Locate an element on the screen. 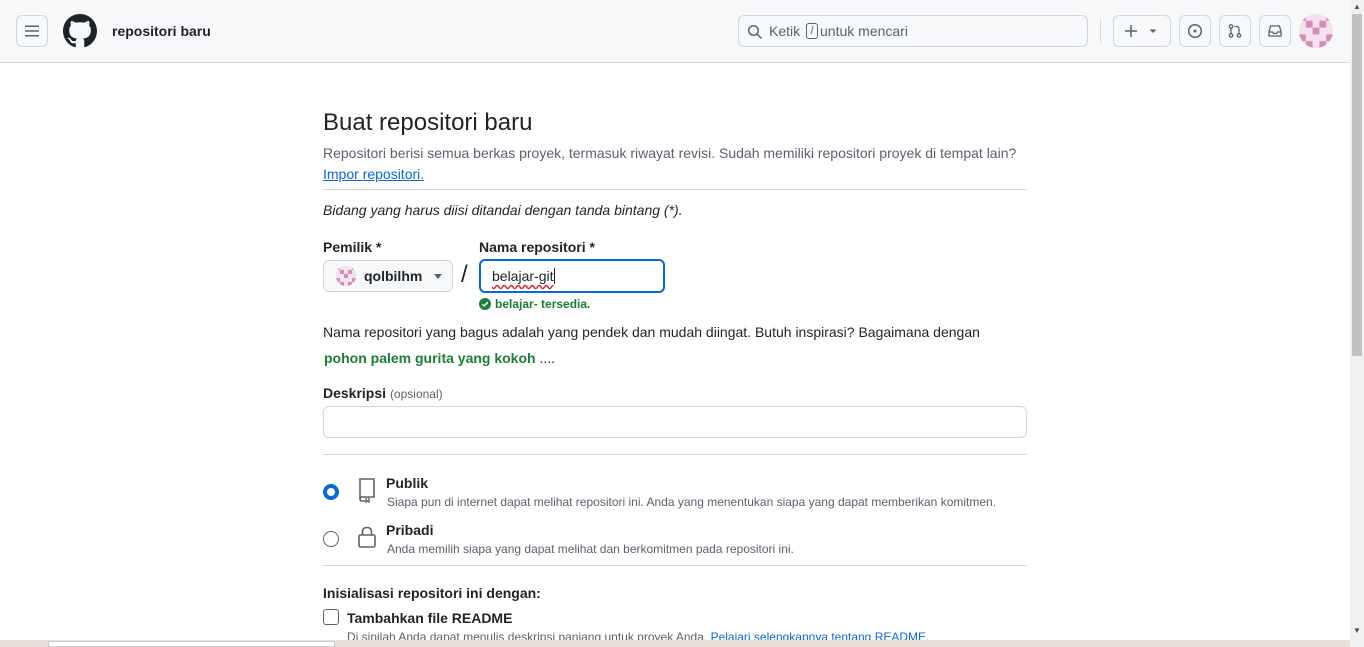 The height and width of the screenshot is (647, 1364). hamburger-icon is located at coordinates (32, 31).